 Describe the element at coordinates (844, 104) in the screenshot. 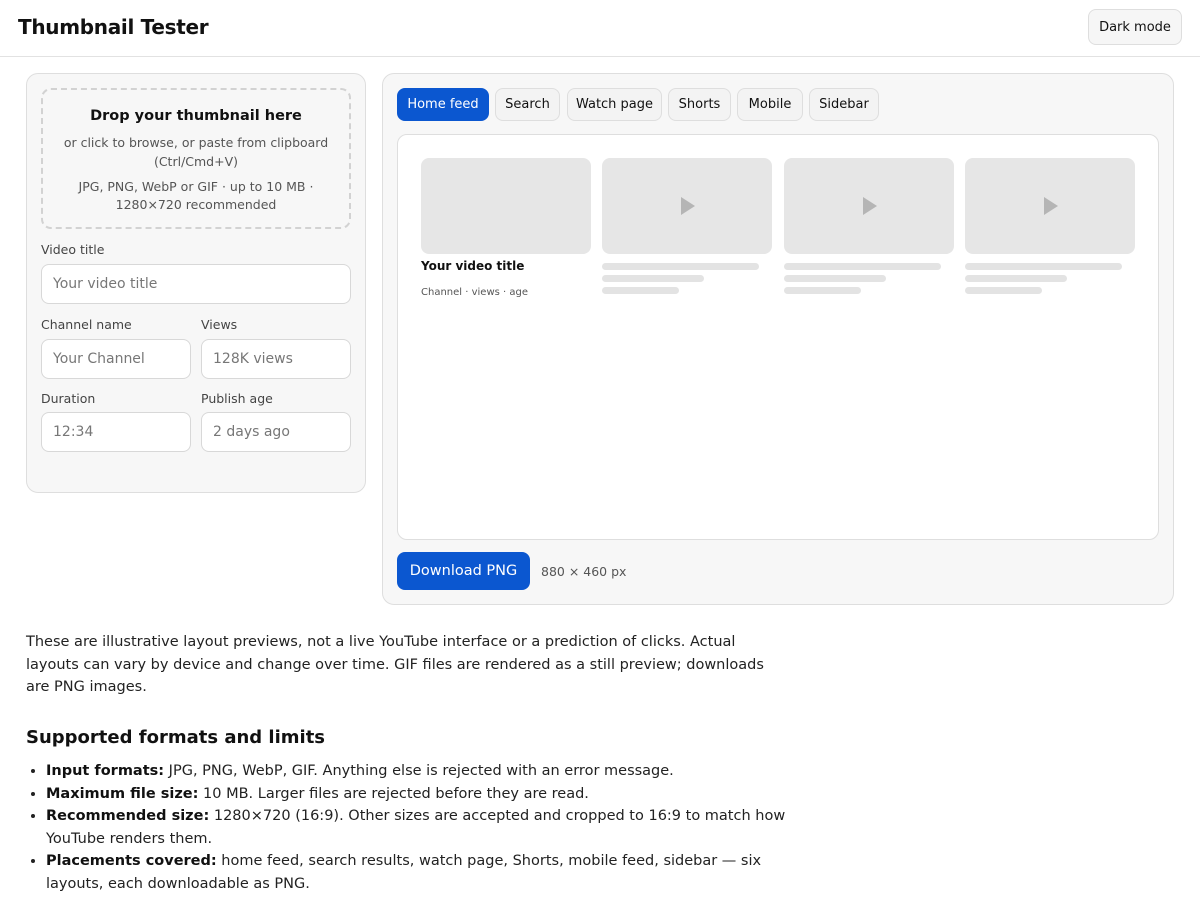

I see `tab-sidebar: Sidebar` at that location.